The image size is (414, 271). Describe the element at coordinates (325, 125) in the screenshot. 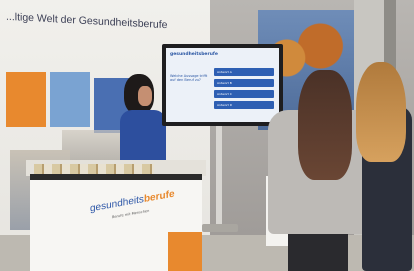

I see `visitor-hair` at that location.